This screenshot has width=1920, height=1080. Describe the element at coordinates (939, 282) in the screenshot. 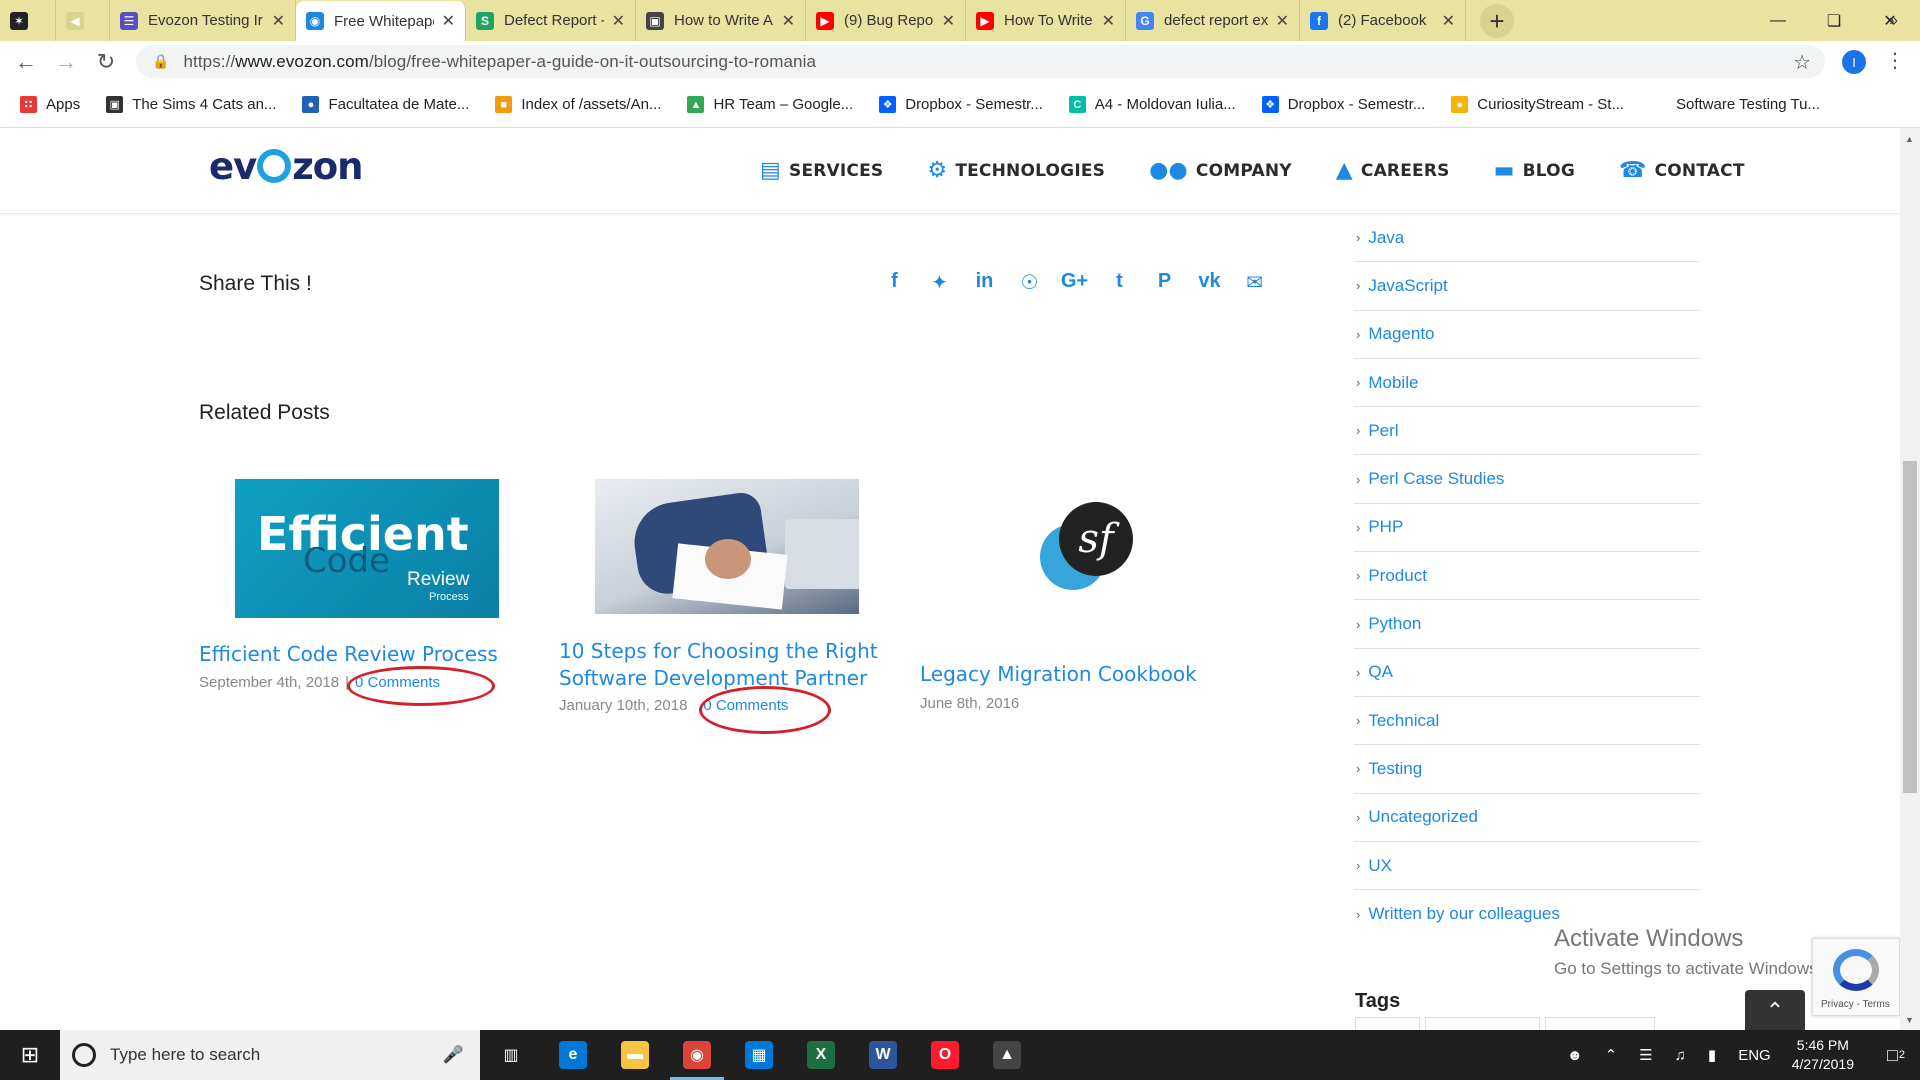

I see `twitter-icon: ✦` at that location.